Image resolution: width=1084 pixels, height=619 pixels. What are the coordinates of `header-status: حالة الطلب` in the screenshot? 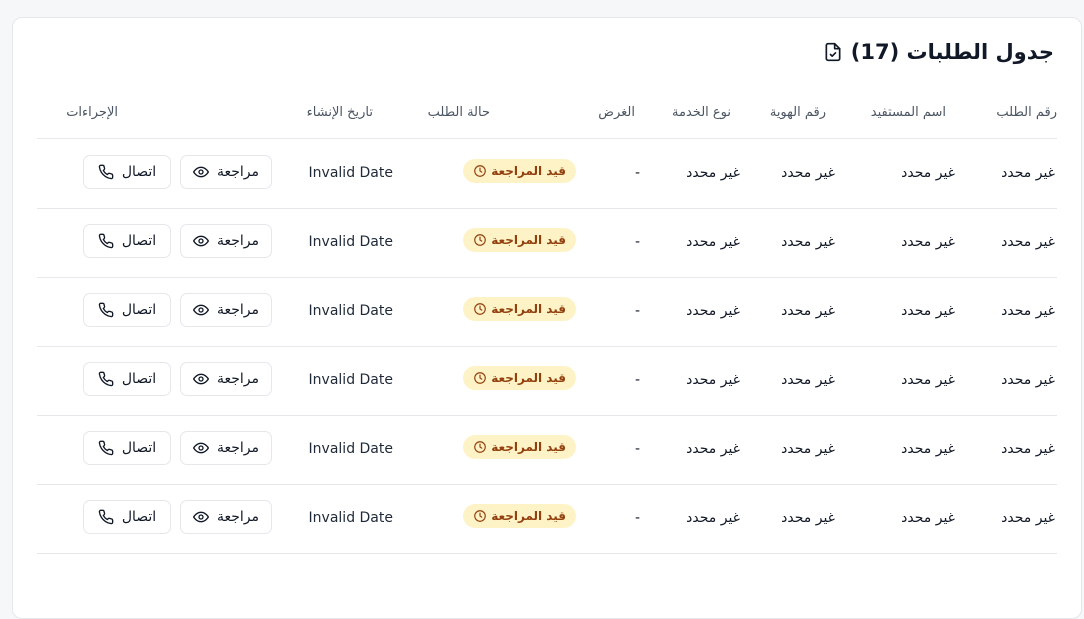 It's located at (458, 112).